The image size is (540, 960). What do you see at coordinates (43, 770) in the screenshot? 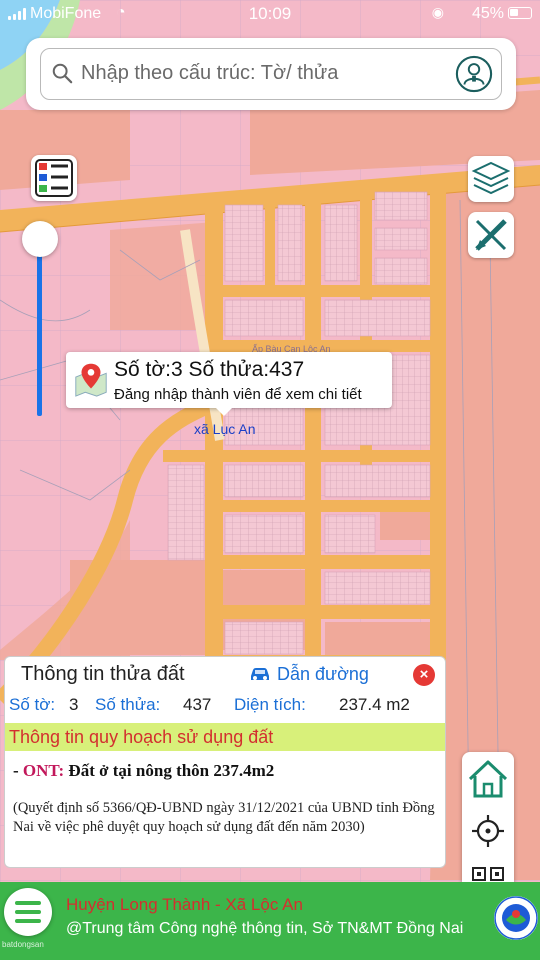
I see `land-use-code: ONT:` at bounding box center [43, 770].